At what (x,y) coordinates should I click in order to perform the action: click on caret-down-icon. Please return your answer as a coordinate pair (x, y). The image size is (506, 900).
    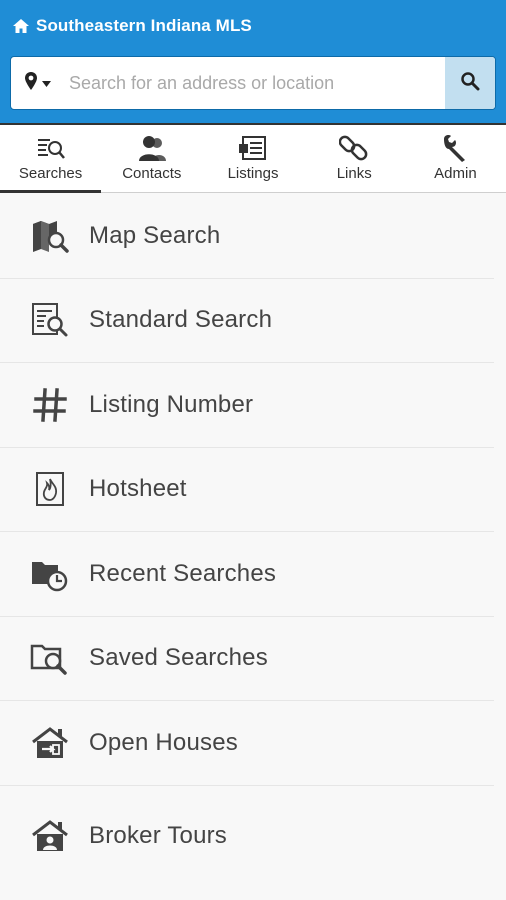
    Looking at the image, I should click on (46, 83).